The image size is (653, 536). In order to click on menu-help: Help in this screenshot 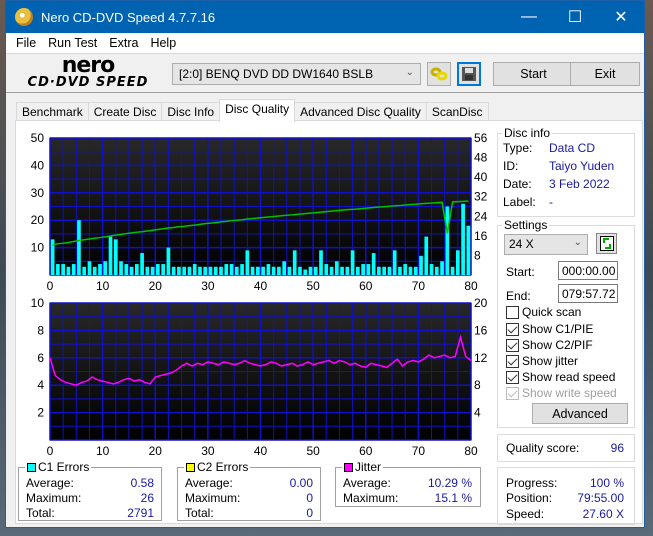, I will do `click(163, 43)`.